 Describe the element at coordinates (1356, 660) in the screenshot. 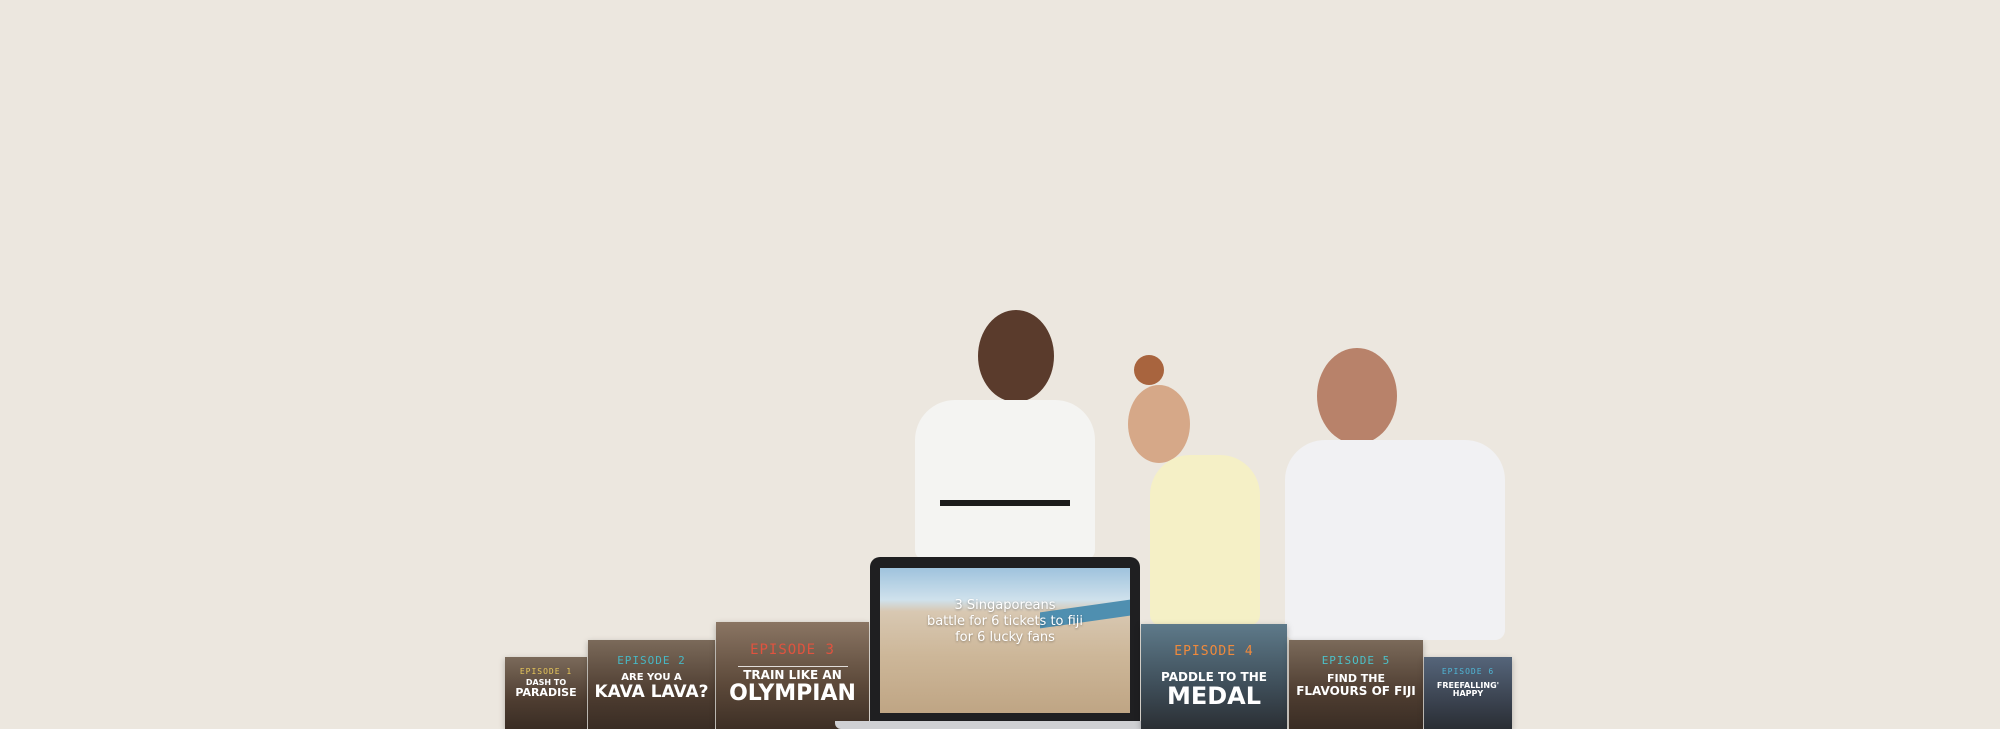

I see `episode-label: EPISODE 5` at that location.